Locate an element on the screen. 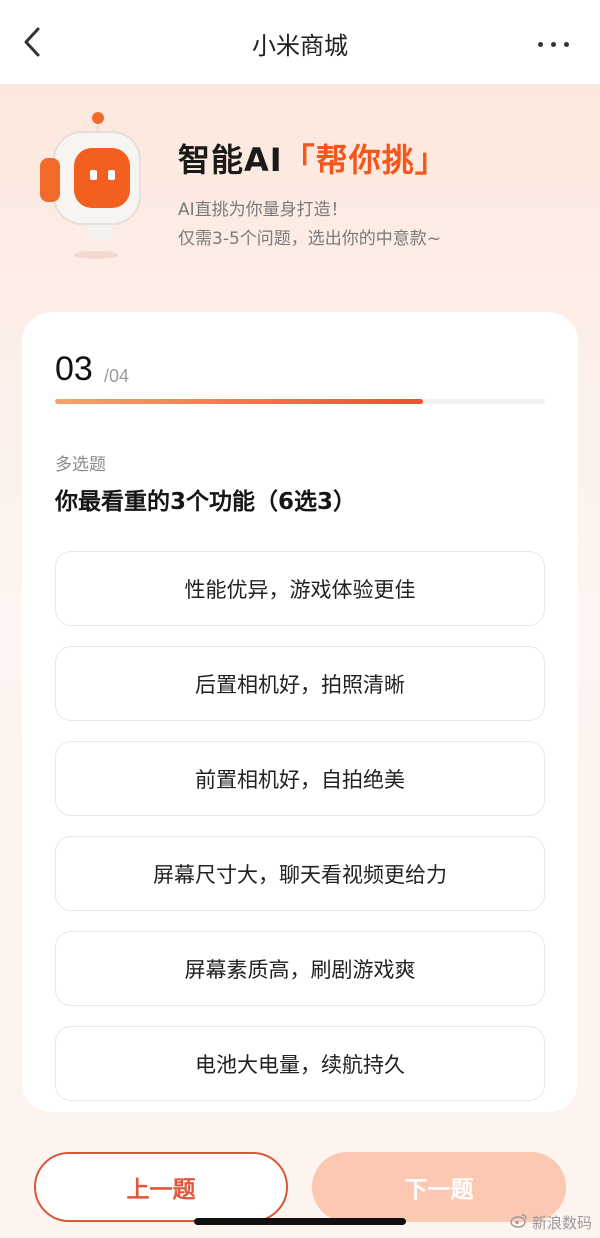  hero-title-main: 智能AI is located at coordinates (230, 160).